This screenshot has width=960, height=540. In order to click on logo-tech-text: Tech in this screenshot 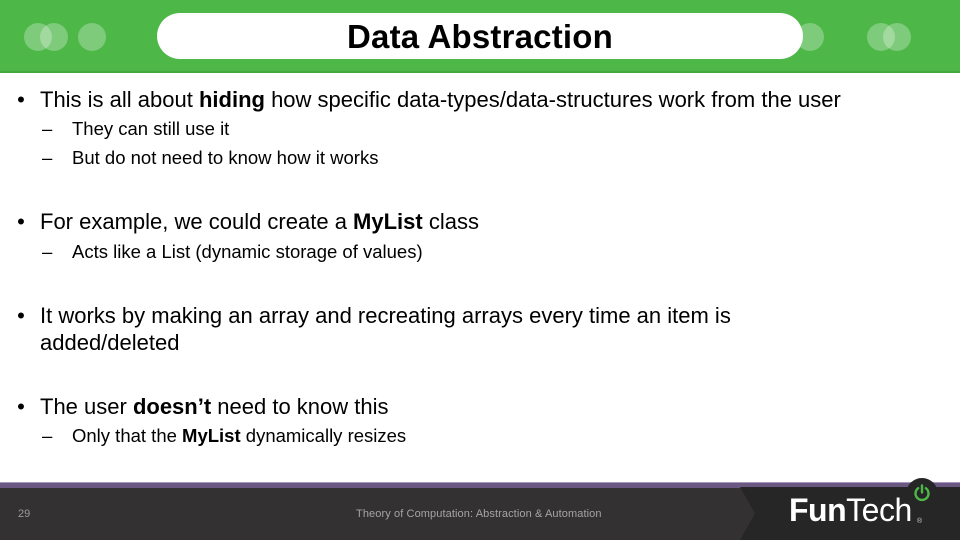, I will do `click(879, 510)`.